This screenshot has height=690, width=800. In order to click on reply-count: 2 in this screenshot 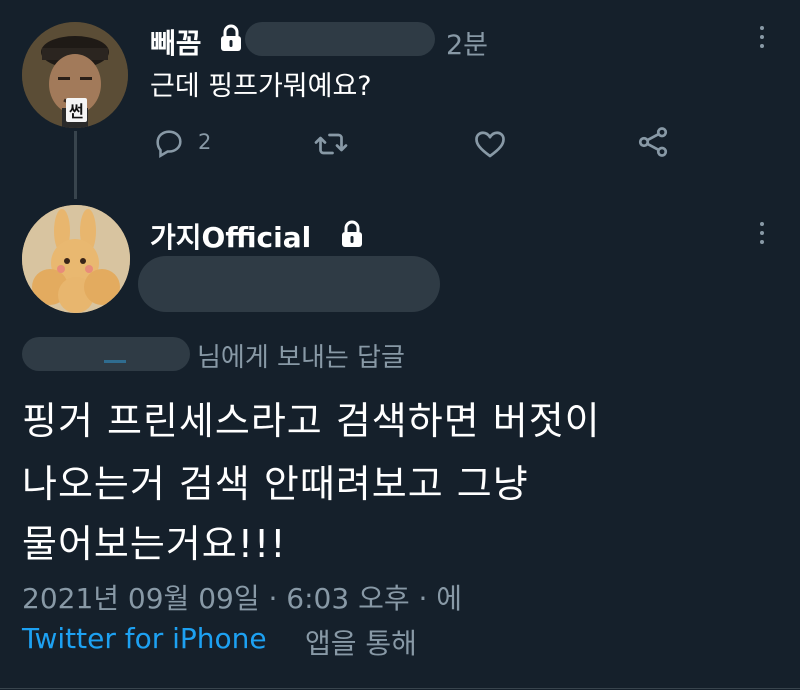, I will do `click(205, 142)`.